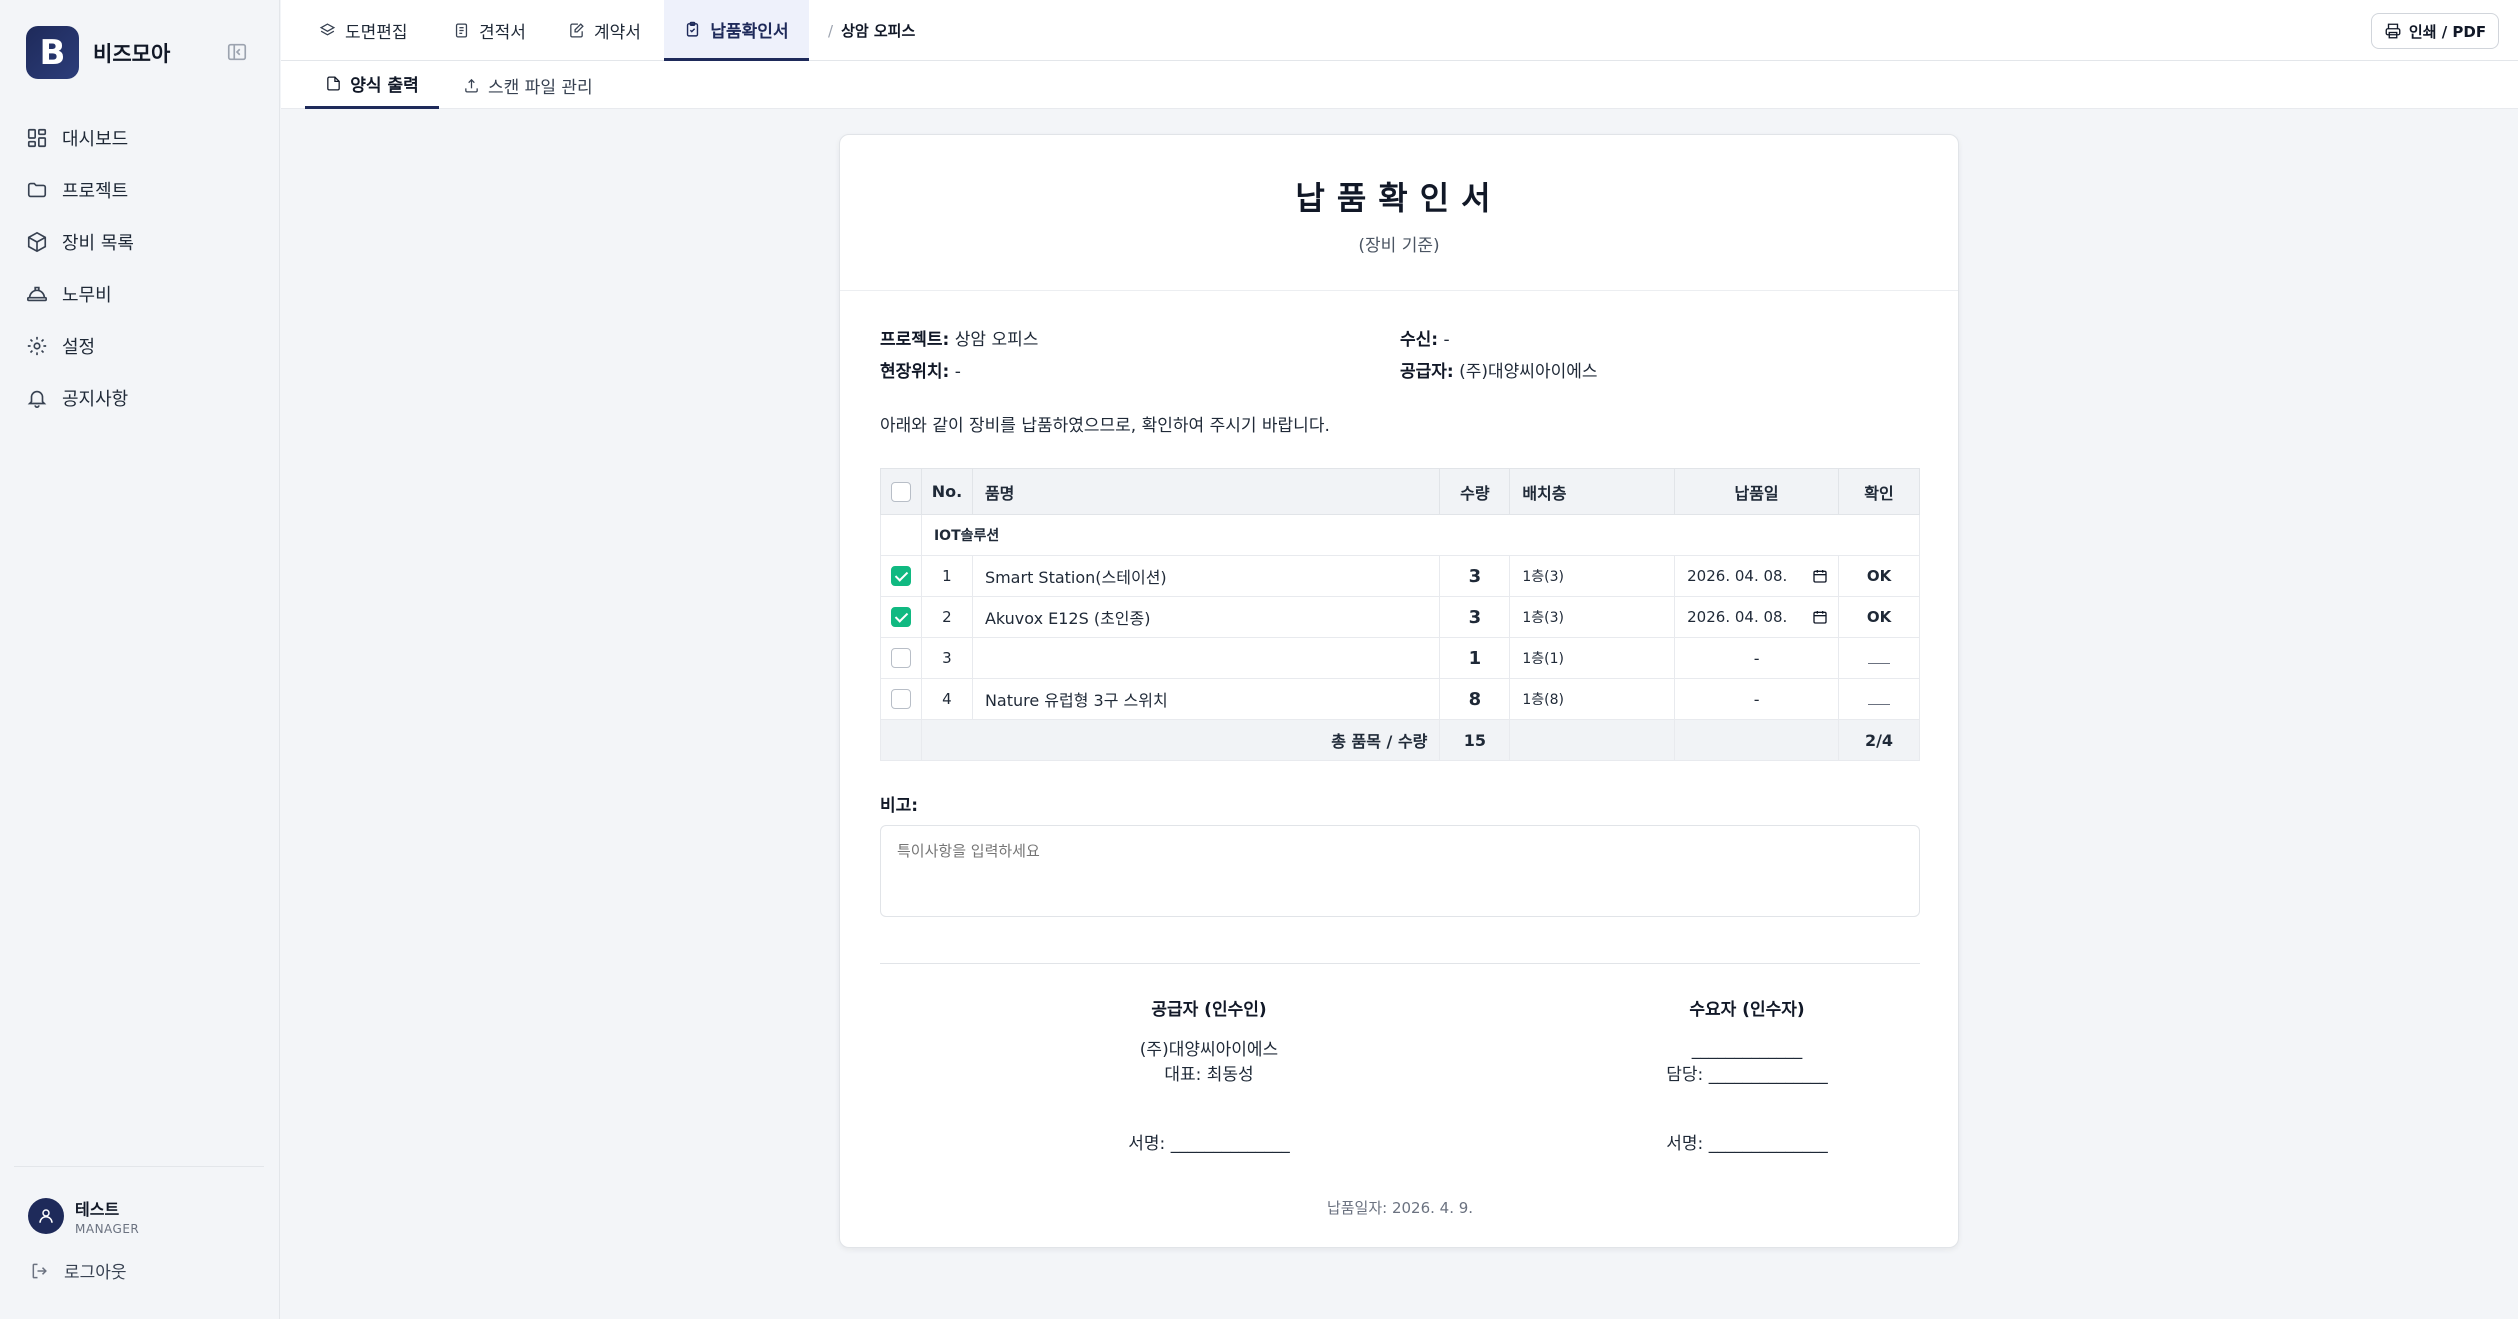  I want to click on hardhat-icon, so click(37, 294).